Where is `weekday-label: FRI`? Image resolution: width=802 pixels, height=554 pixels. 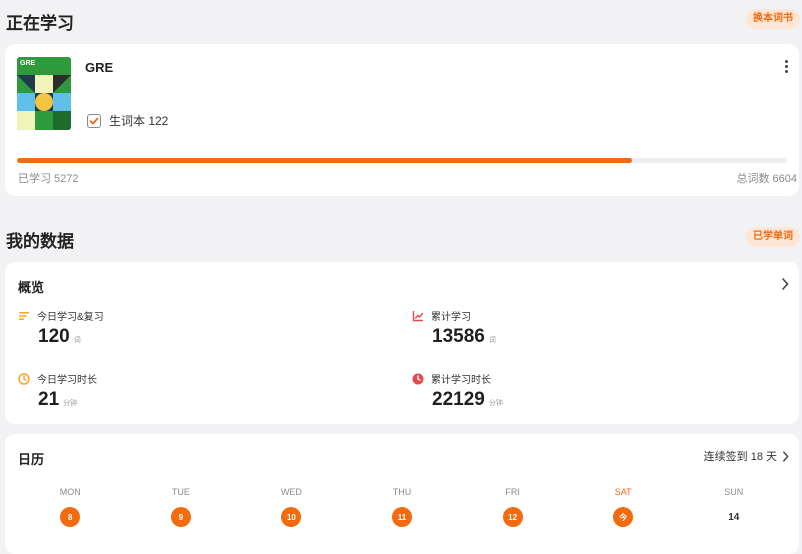 weekday-label: FRI is located at coordinates (512, 492).